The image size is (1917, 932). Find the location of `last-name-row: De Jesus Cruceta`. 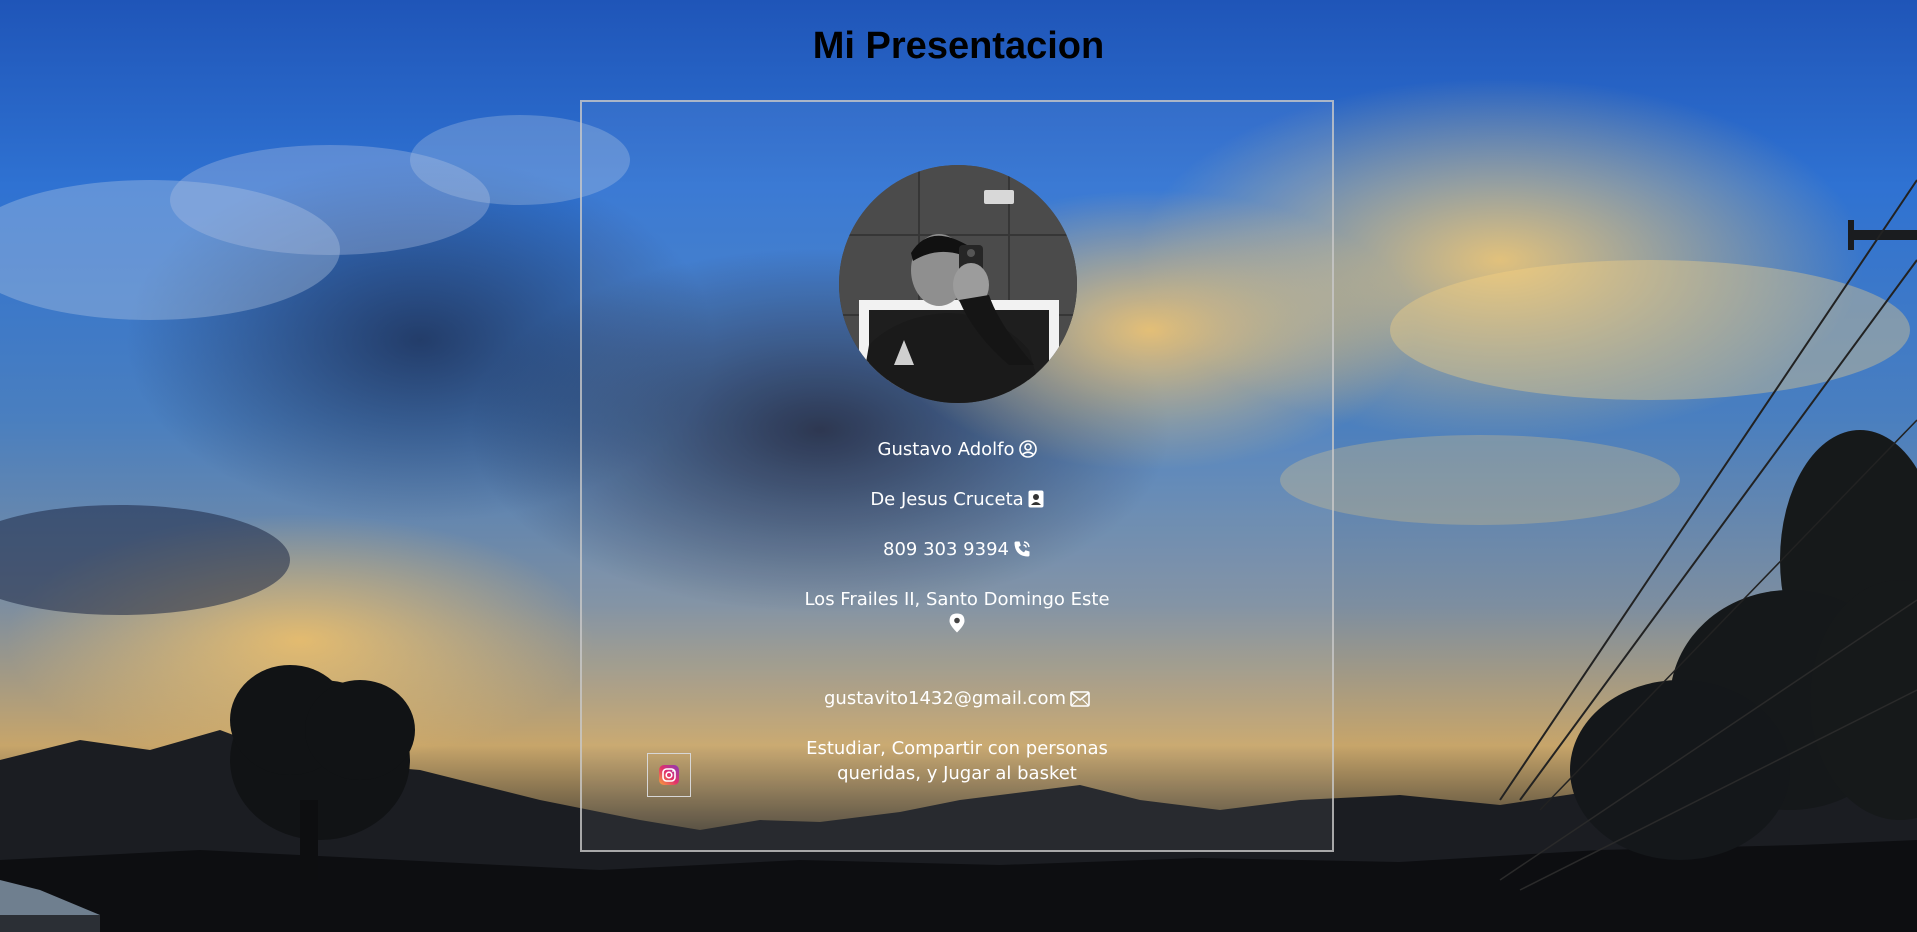

last-name-row: De Jesus Cruceta is located at coordinates (957, 499).